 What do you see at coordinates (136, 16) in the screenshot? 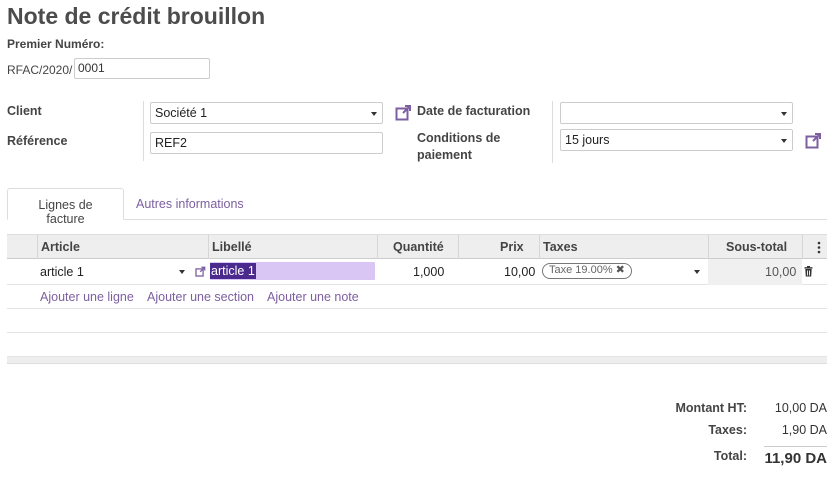
I see `page-title: Note de crédit brouillon` at bounding box center [136, 16].